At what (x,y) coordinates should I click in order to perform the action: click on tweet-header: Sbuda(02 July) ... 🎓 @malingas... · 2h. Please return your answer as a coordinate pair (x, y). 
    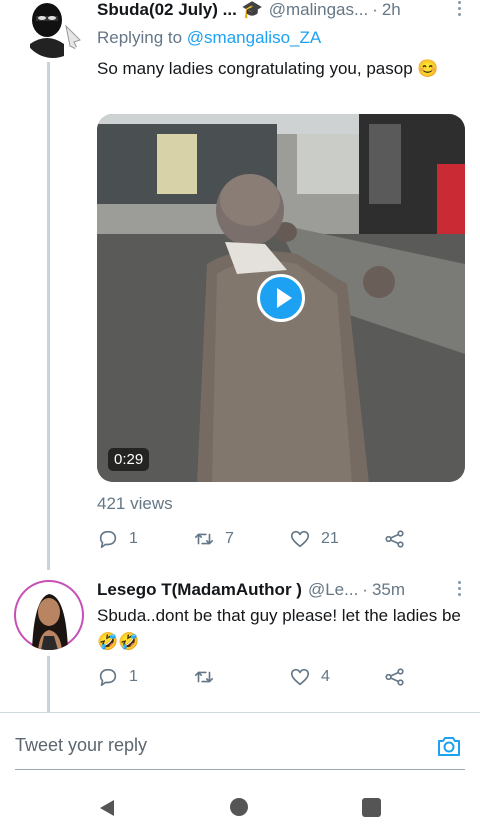
    Looking at the image, I should click on (281, 11).